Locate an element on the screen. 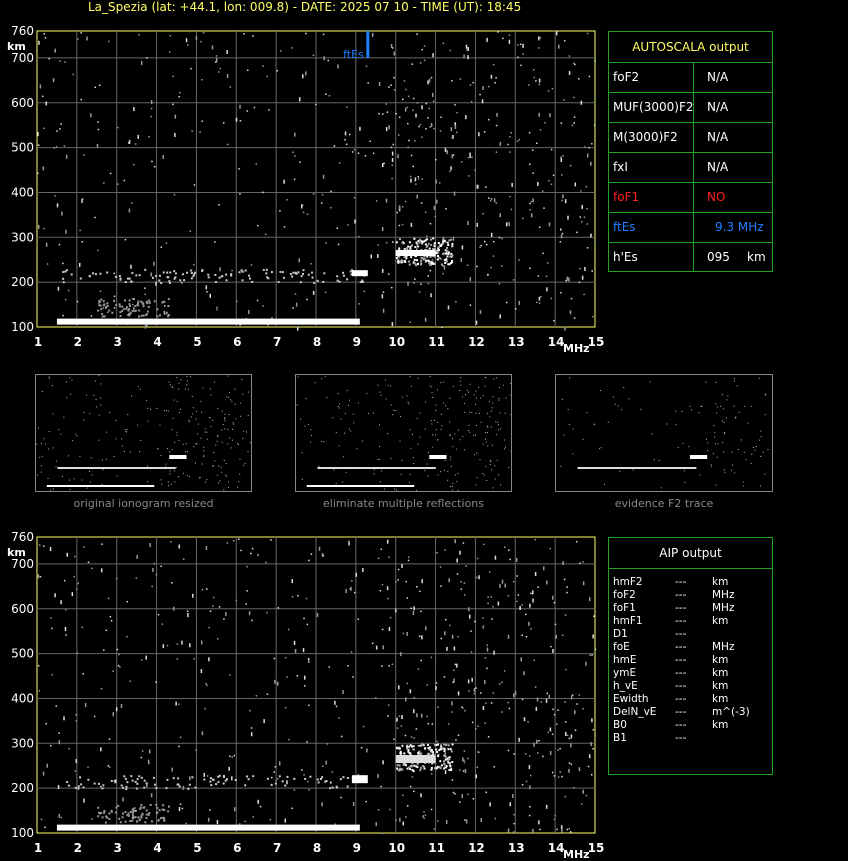 The height and width of the screenshot is (861, 848). echo-clusters is located at coordinates (258, 277).